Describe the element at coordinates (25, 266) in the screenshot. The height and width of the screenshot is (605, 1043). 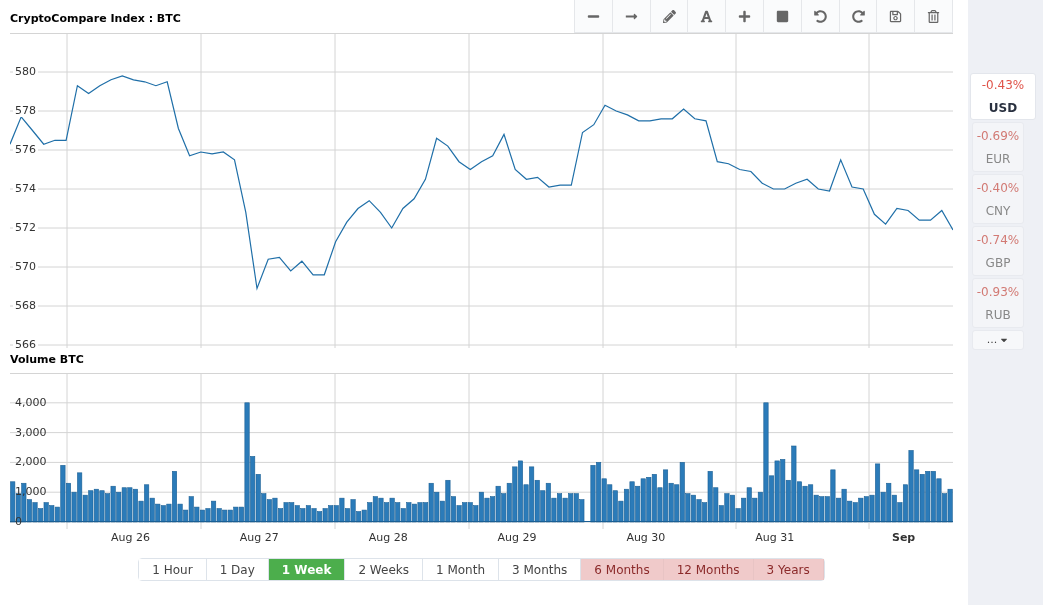
I see `axis-label: 570` at that location.